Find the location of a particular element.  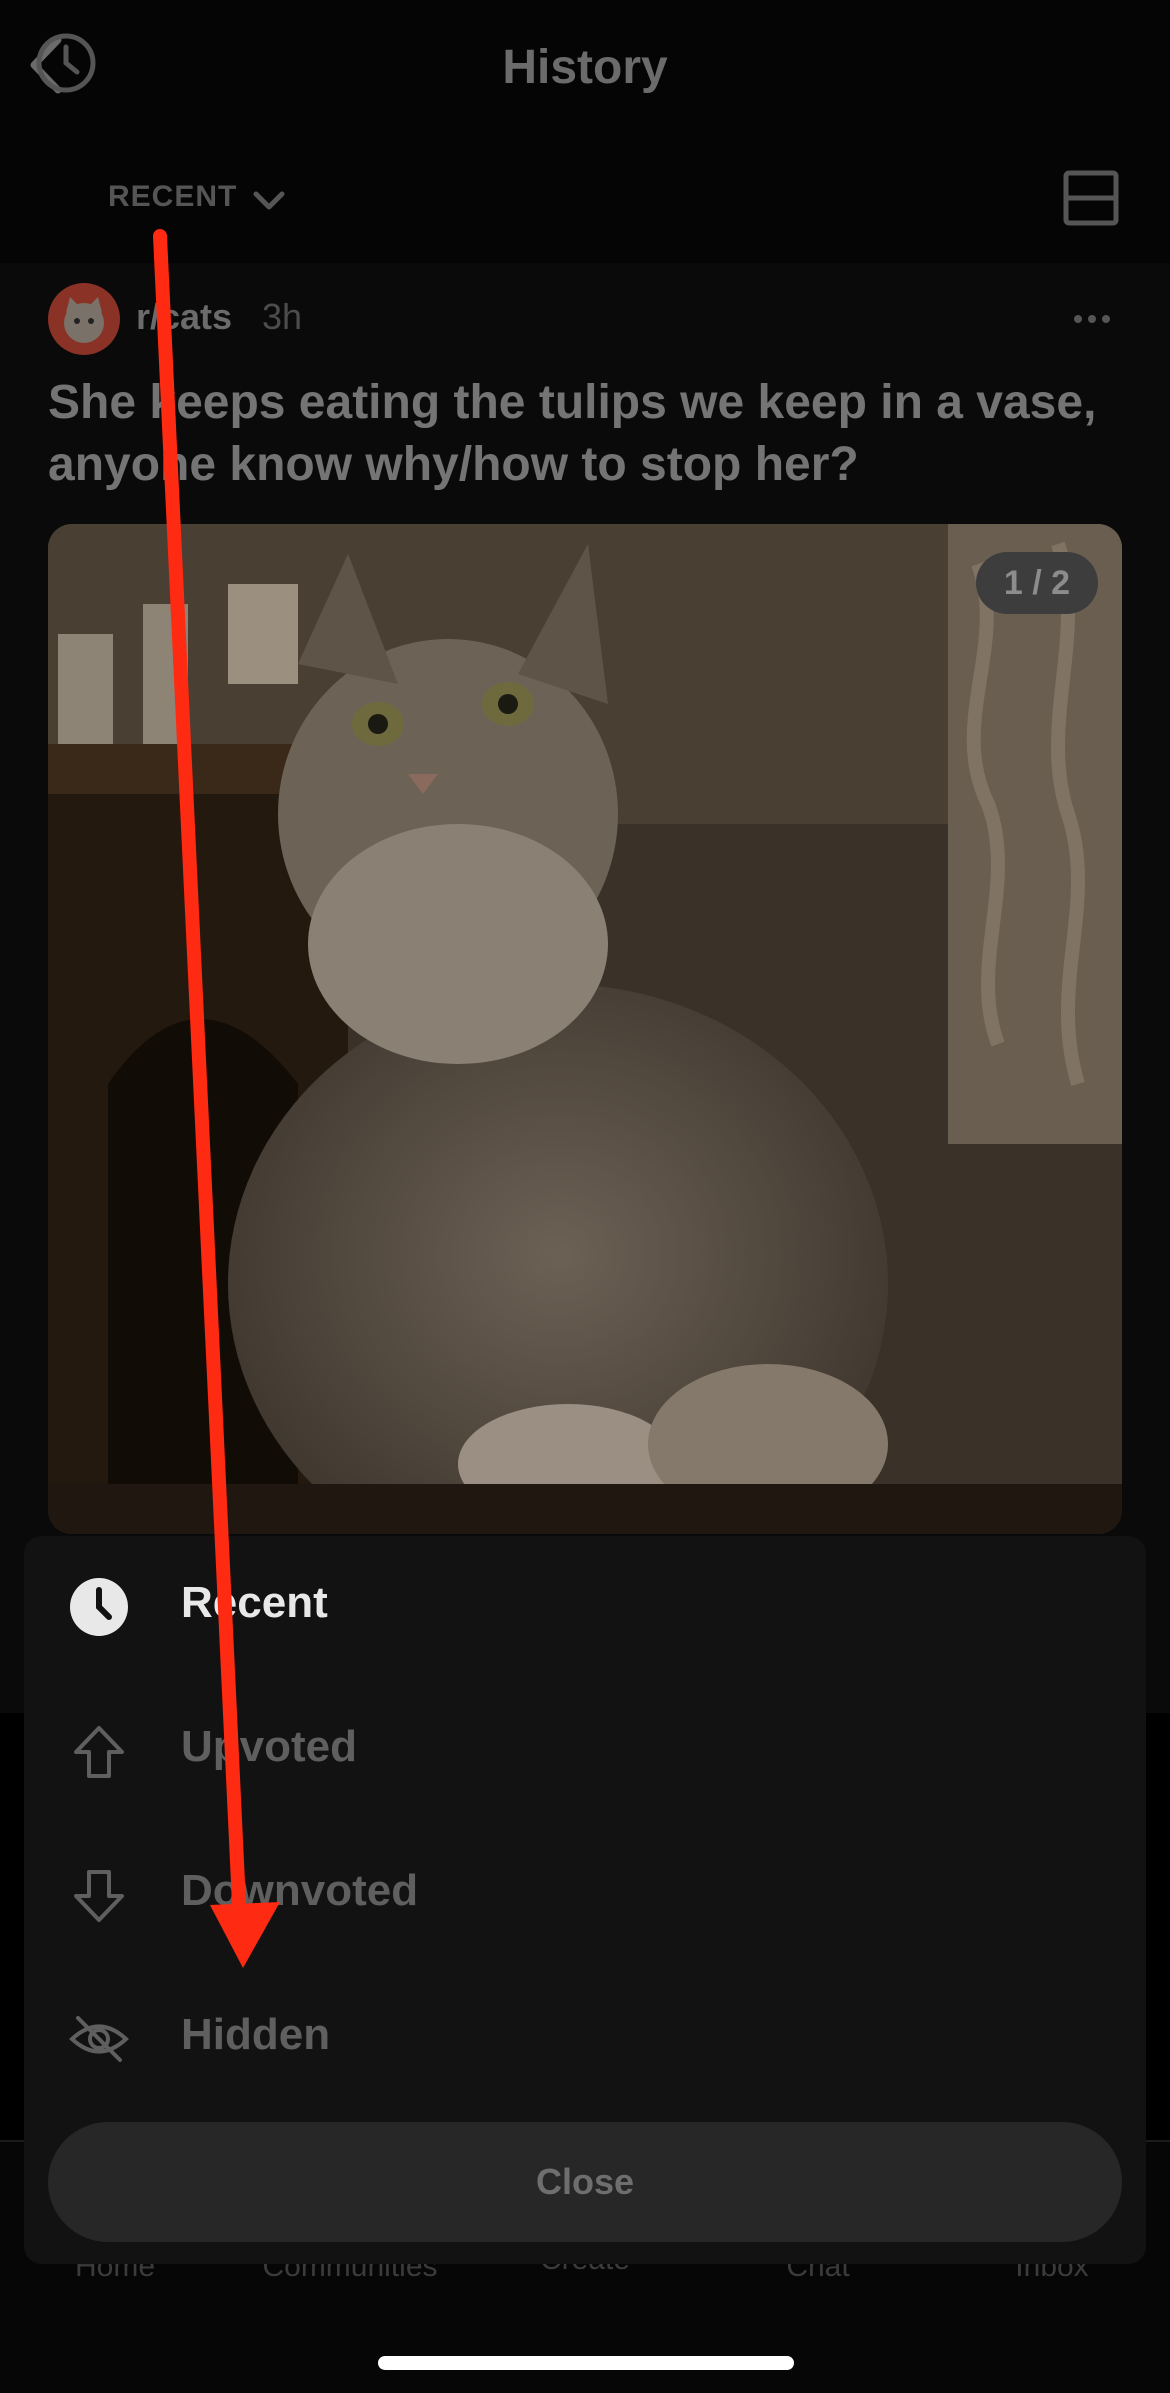

downvote-icon is located at coordinates (99, 1896).